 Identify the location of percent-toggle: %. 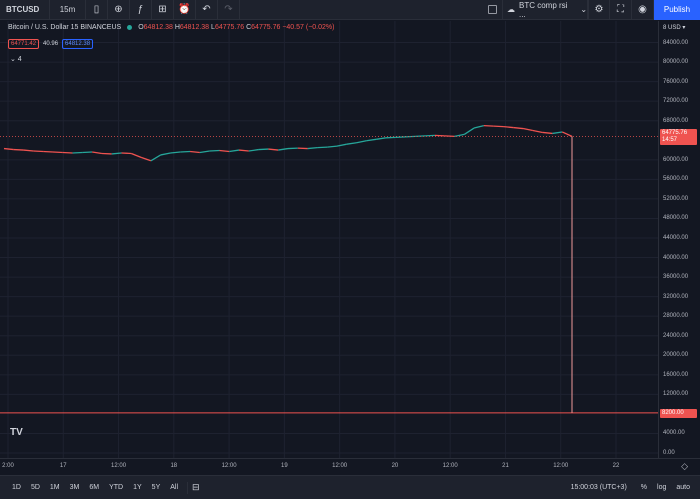
(644, 487).